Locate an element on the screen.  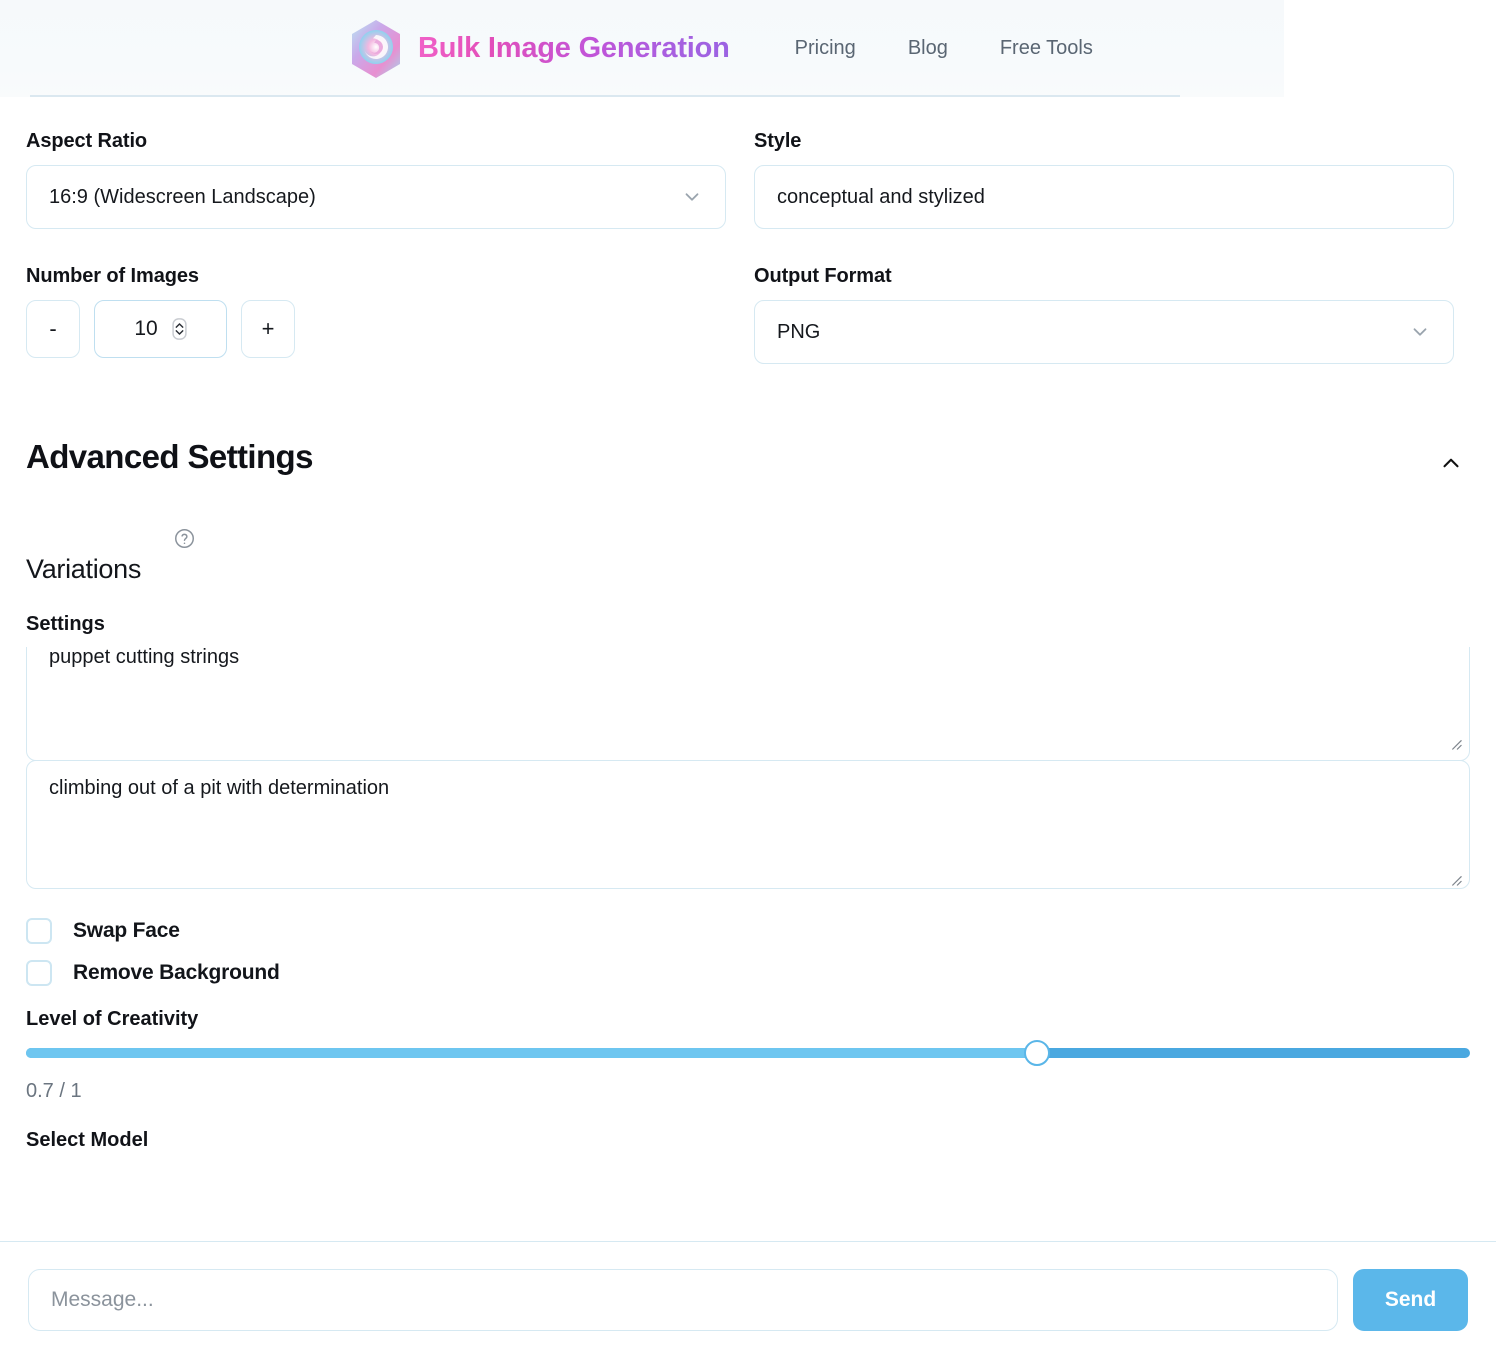
variations-section: Variations is located at coordinates (748, 557).